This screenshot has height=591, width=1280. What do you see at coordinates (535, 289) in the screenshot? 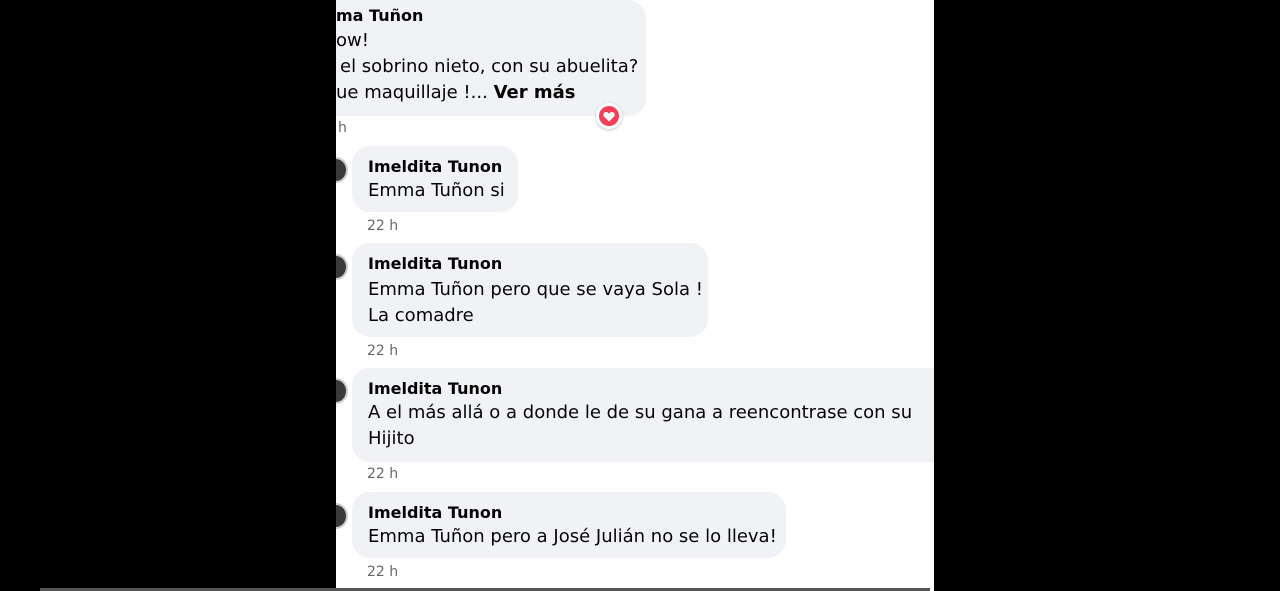
I see `comment-text-line: Emma Tuñon pero que se vaya Sola !` at bounding box center [535, 289].